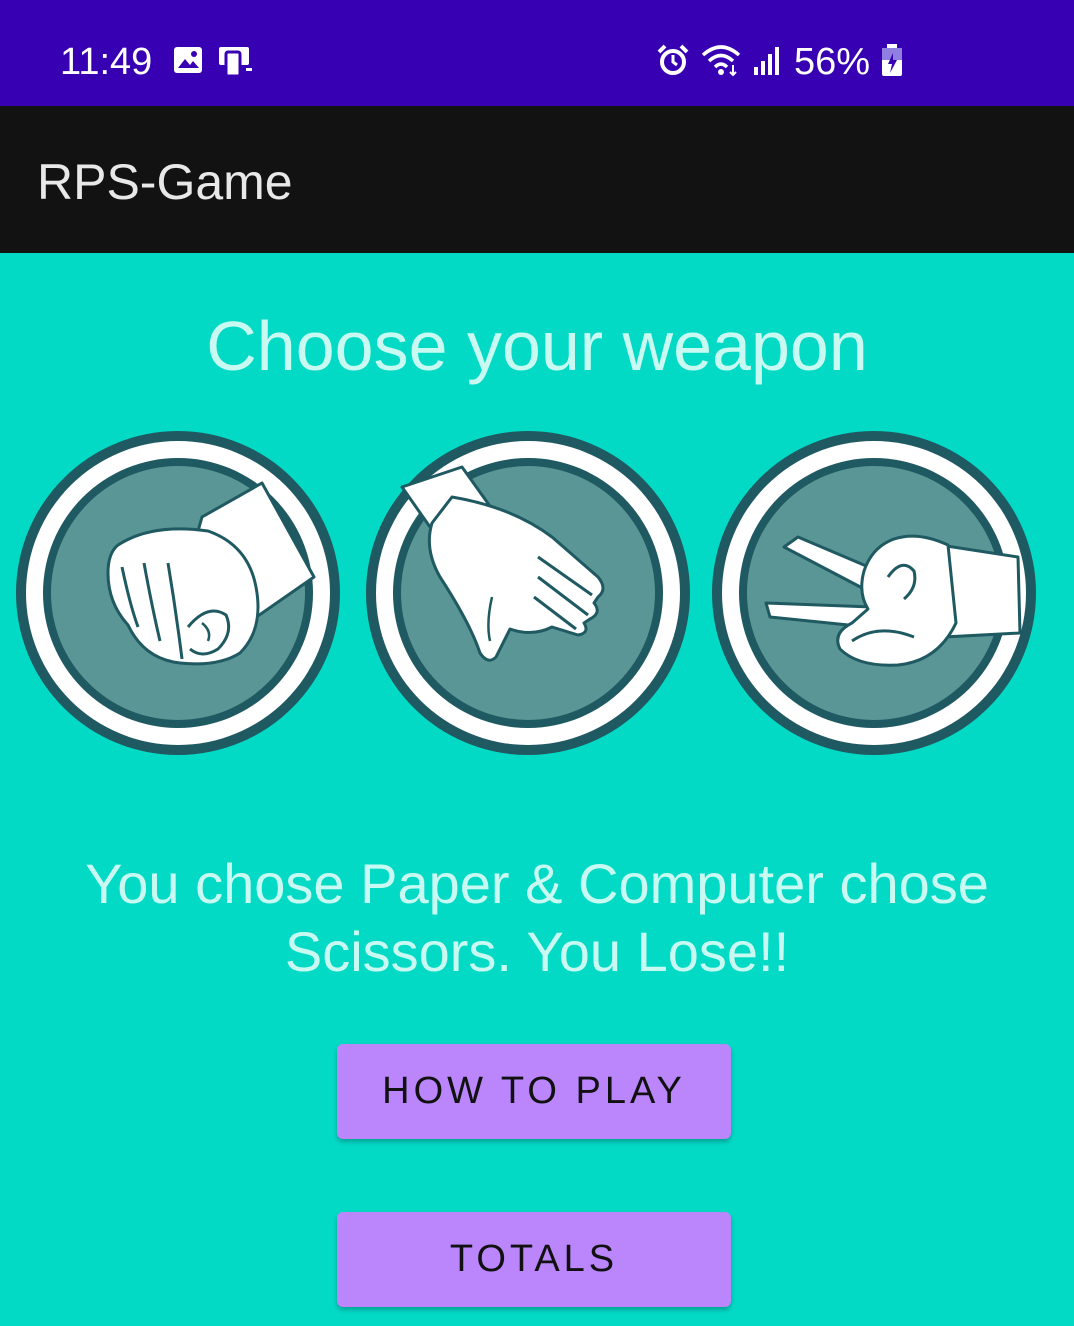 This screenshot has width=1074, height=1326. I want to click on scissors-button, so click(874, 593).